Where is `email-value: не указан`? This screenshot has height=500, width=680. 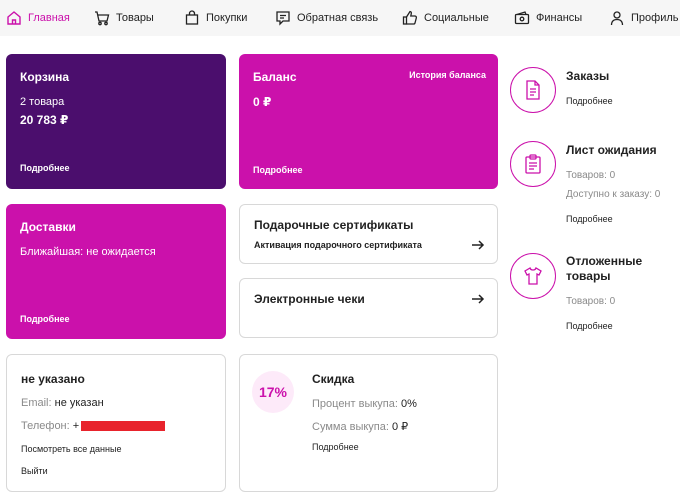
email-value: не указан is located at coordinates (79, 403).